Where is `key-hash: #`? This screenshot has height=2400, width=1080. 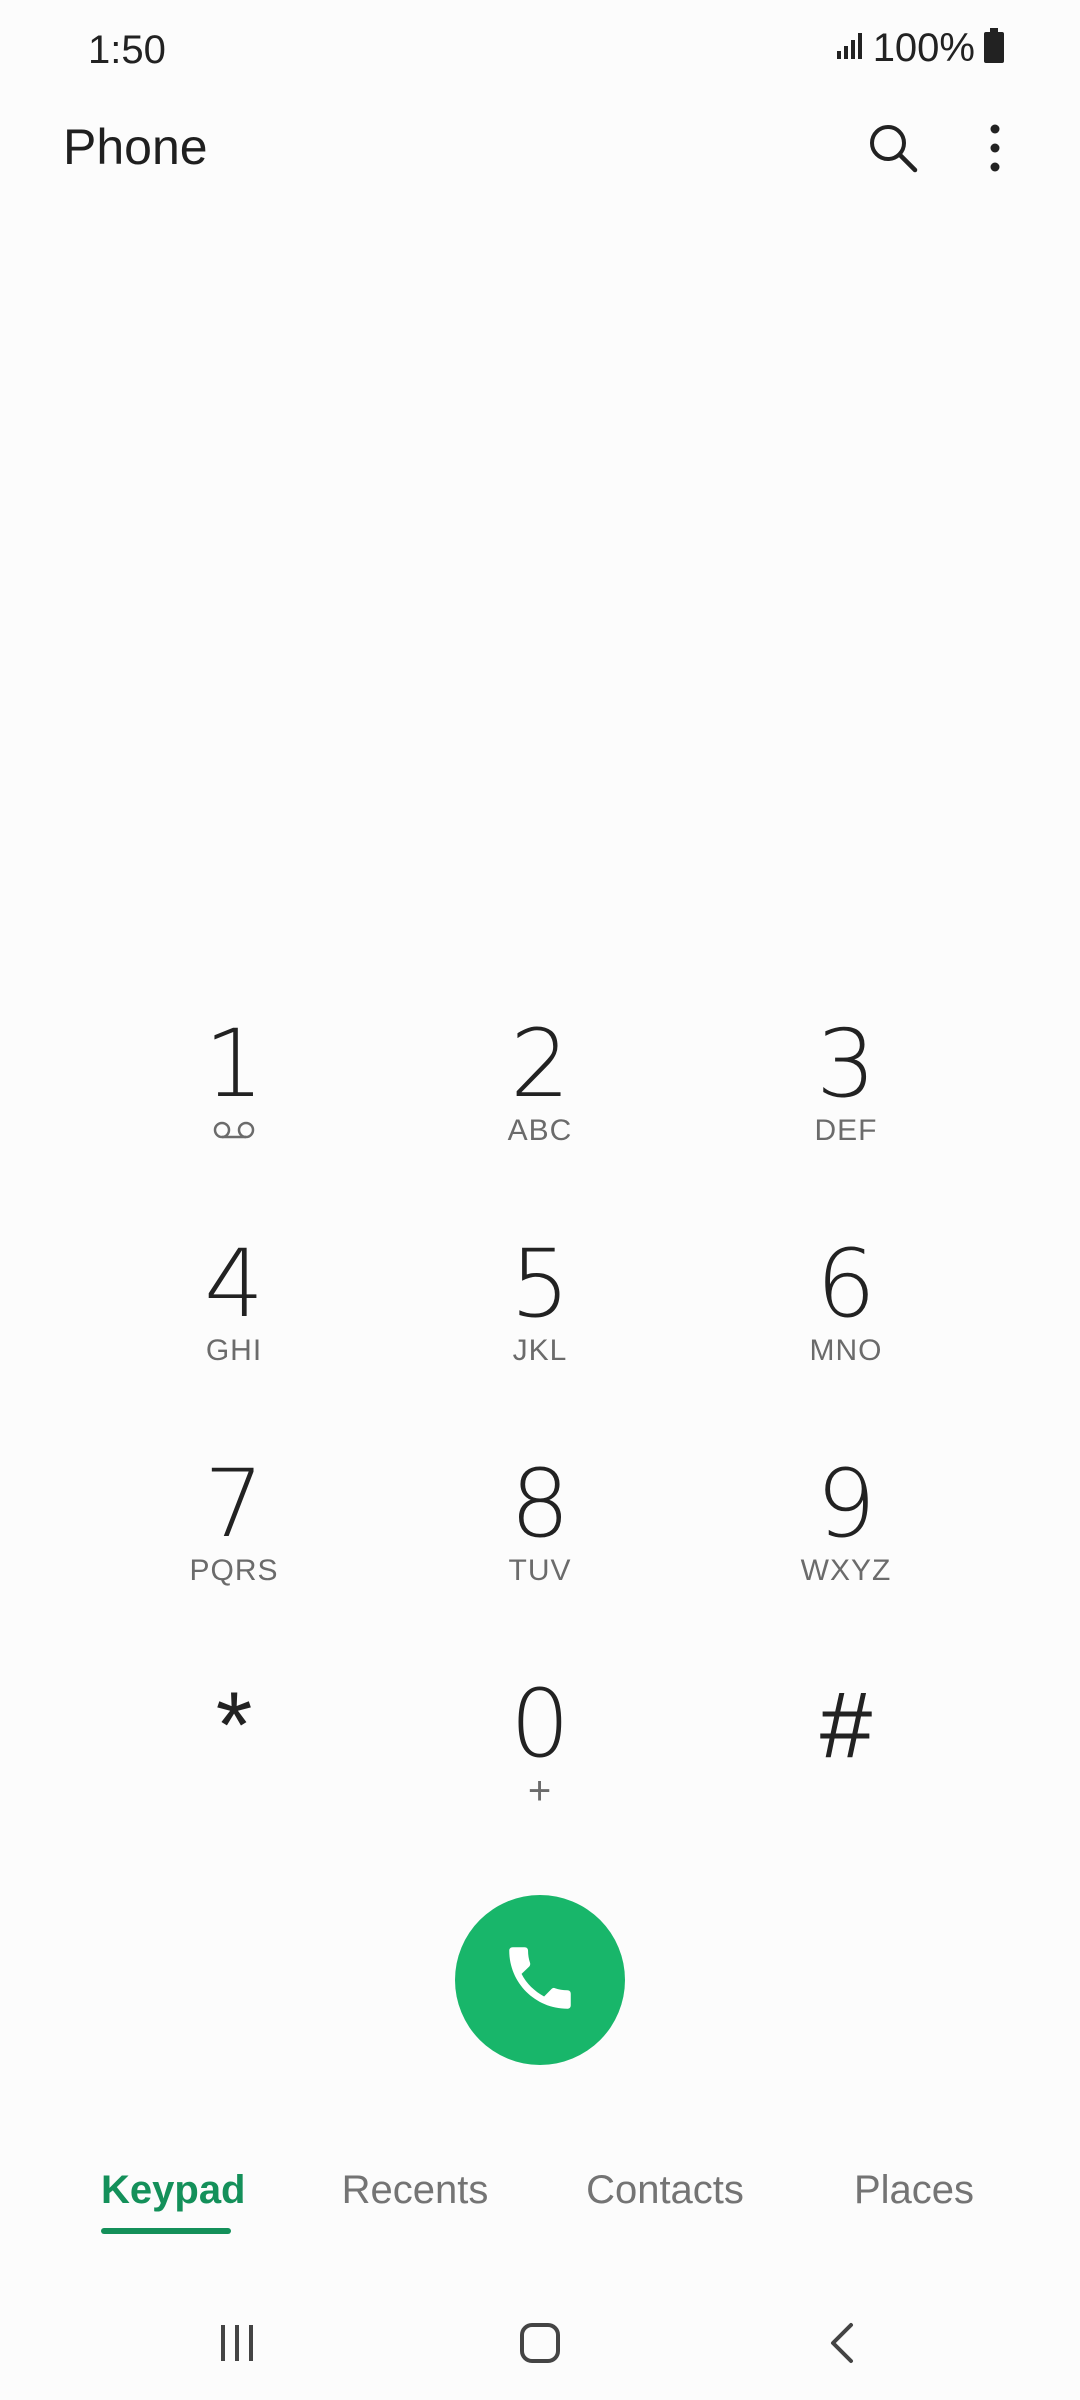
key-hash: # is located at coordinates (846, 1775).